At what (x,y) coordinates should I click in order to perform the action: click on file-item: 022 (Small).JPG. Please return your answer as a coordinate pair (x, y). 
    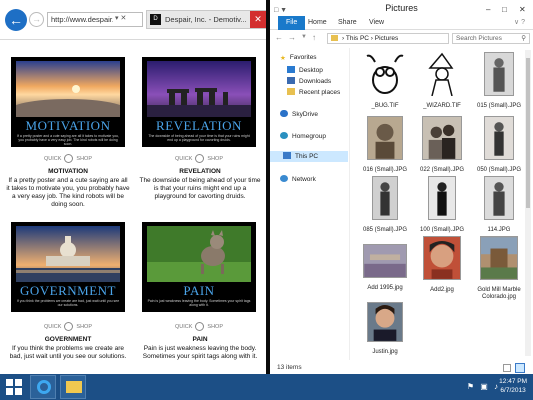
    Looking at the image, I should click on (442, 145).